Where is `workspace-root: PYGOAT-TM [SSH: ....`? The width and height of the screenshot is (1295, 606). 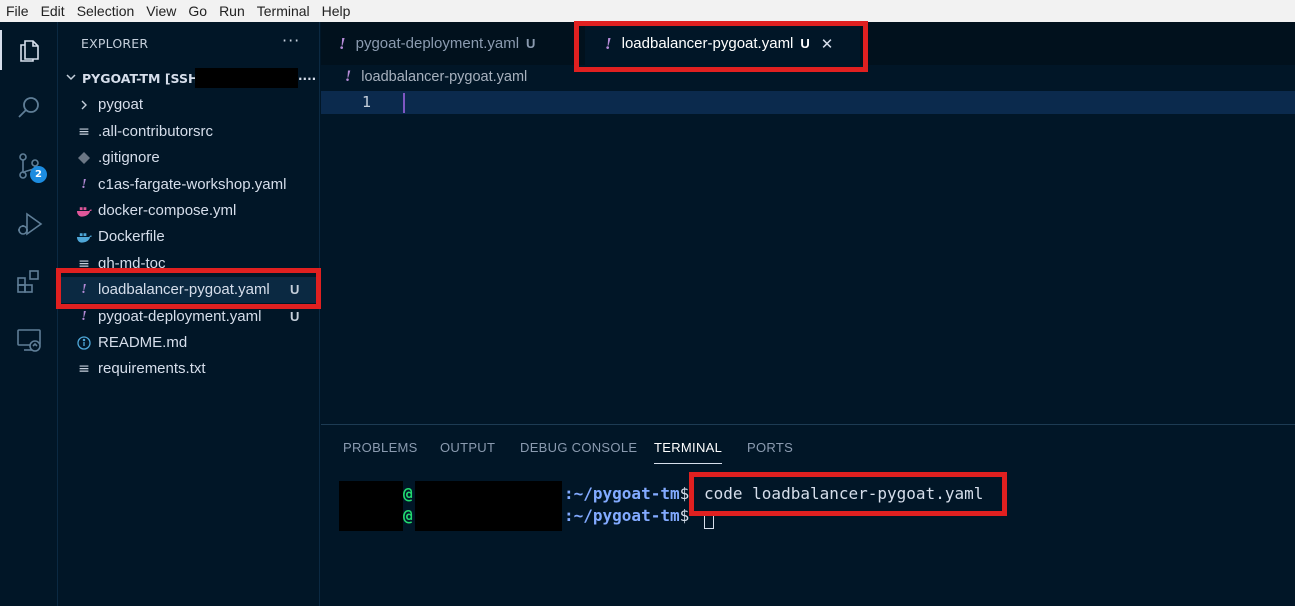 workspace-root: PYGOAT-TM [SSH: .... is located at coordinates (189, 78).